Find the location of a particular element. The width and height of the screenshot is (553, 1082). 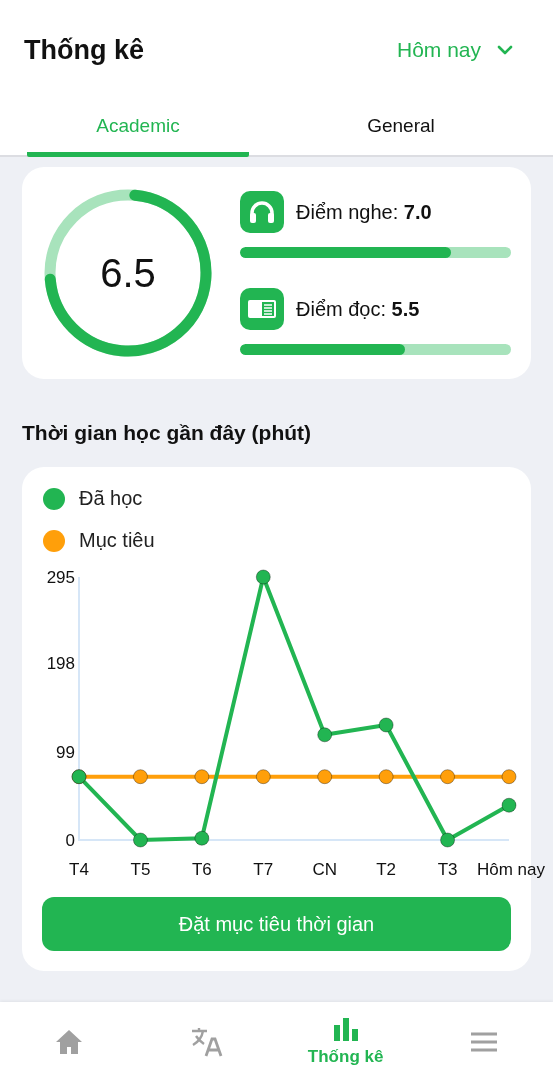

x-tick-label: Hôm nay is located at coordinates (511, 869).